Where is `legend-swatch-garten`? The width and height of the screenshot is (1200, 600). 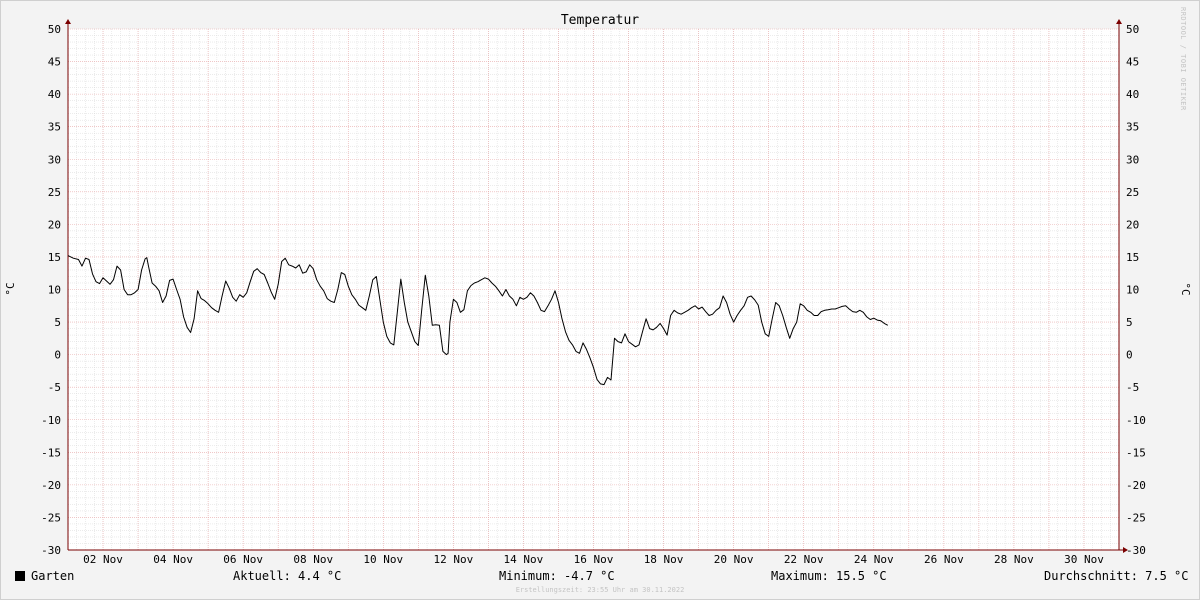
legend-swatch-garten is located at coordinates (20, 576).